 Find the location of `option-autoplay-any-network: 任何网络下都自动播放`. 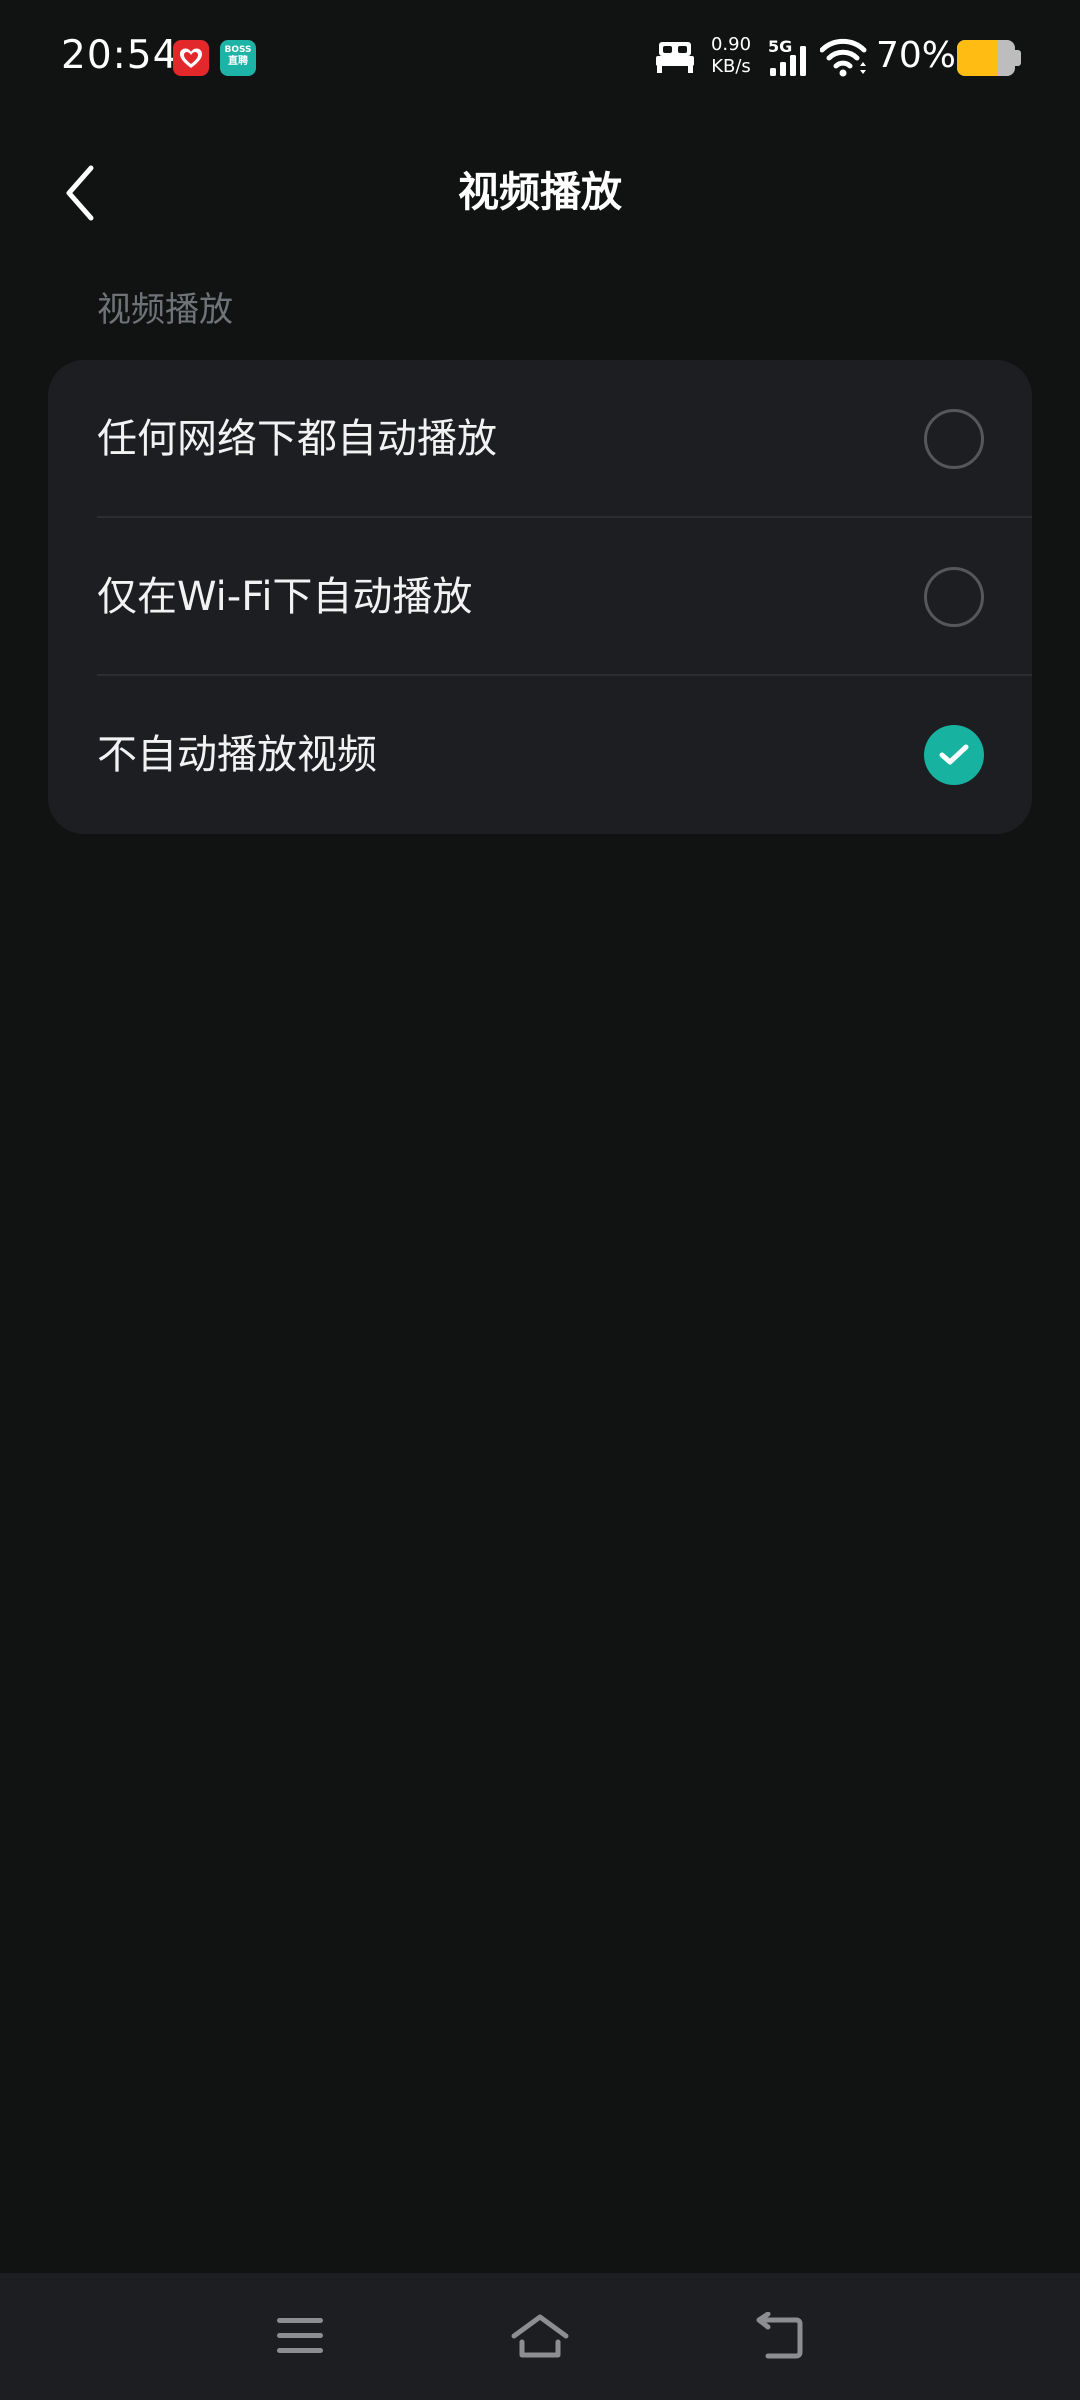

option-autoplay-any-network: 任何网络下都自动播放 is located at coordinates (540, 439).